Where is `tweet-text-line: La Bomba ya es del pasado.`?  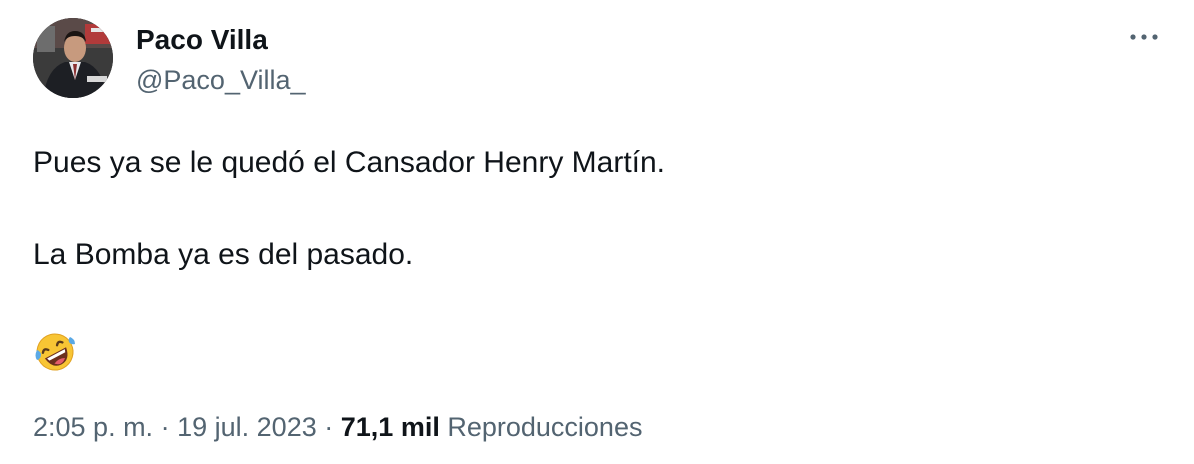
tweet-text-line: La Bomba ya es del pasado. is located at coordinates (223, 254).